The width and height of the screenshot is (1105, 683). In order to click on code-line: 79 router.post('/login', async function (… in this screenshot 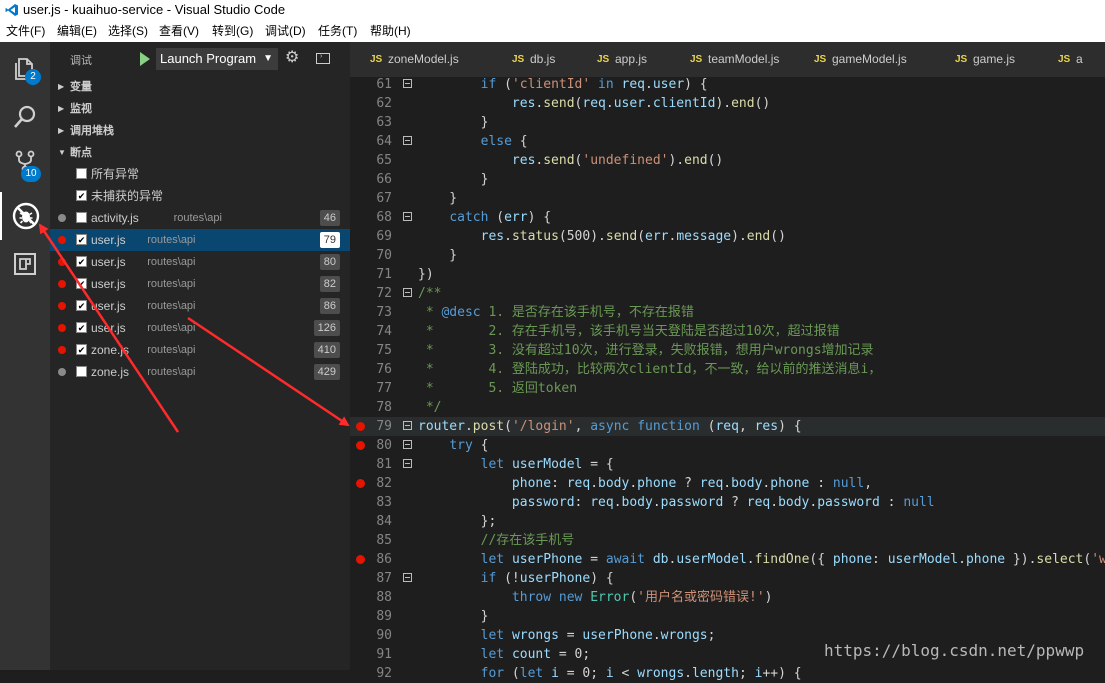, I will do `click(727, 426)`.